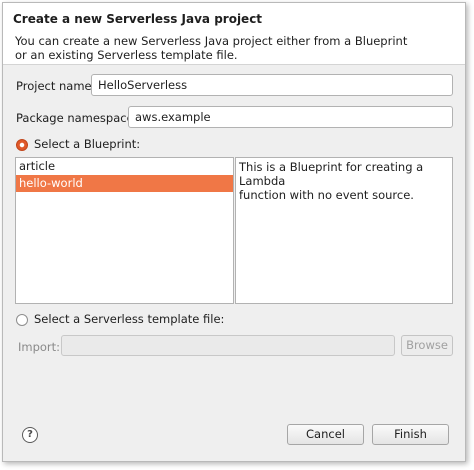  I want to click on cancel-button: Cancel, so click(325, 434).